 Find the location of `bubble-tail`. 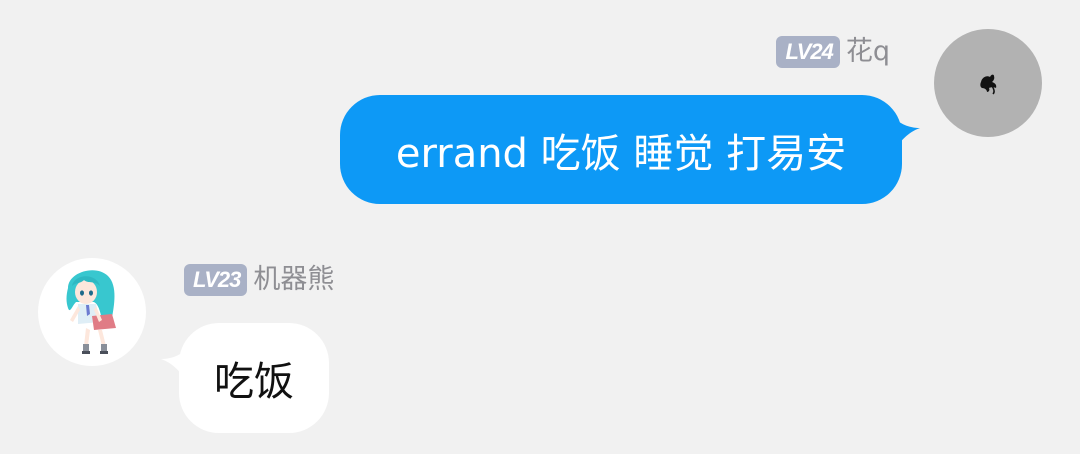

bubble-tail is located at coordinates (907, 134).